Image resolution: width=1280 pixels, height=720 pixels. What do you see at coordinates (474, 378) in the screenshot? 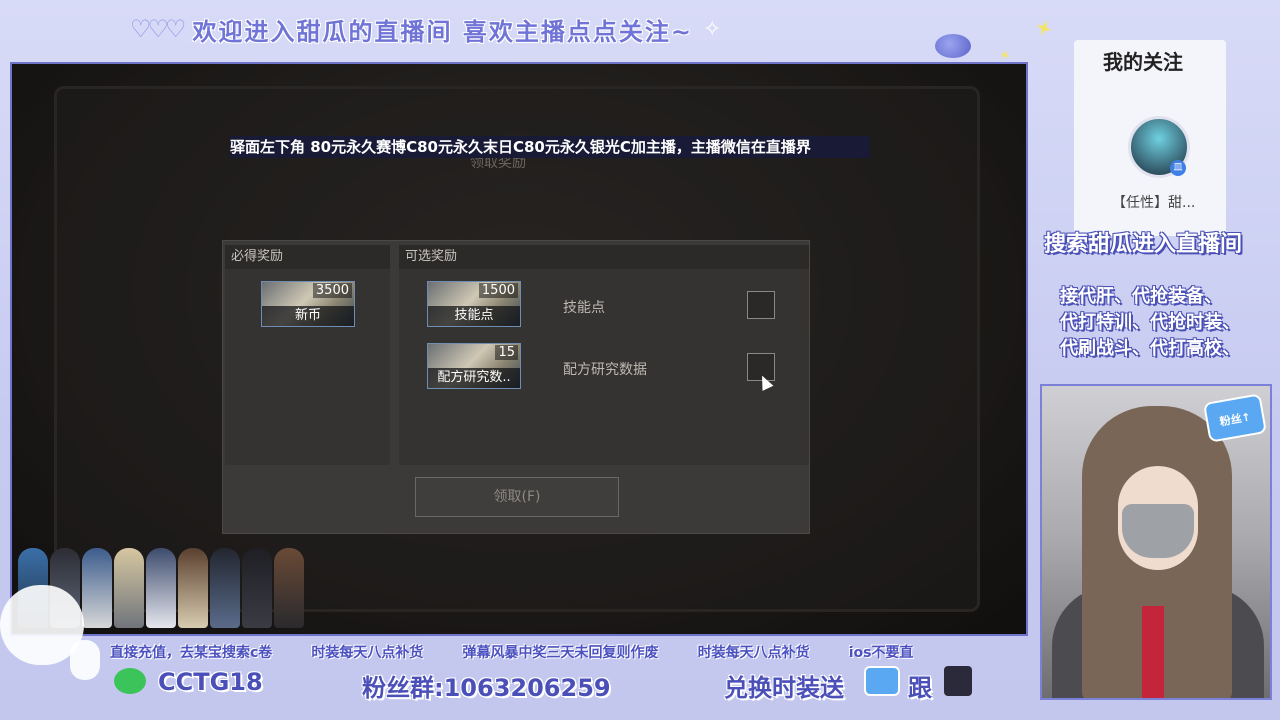
I see `item-name: 配方研究数..` at bounding box center [474, 378].